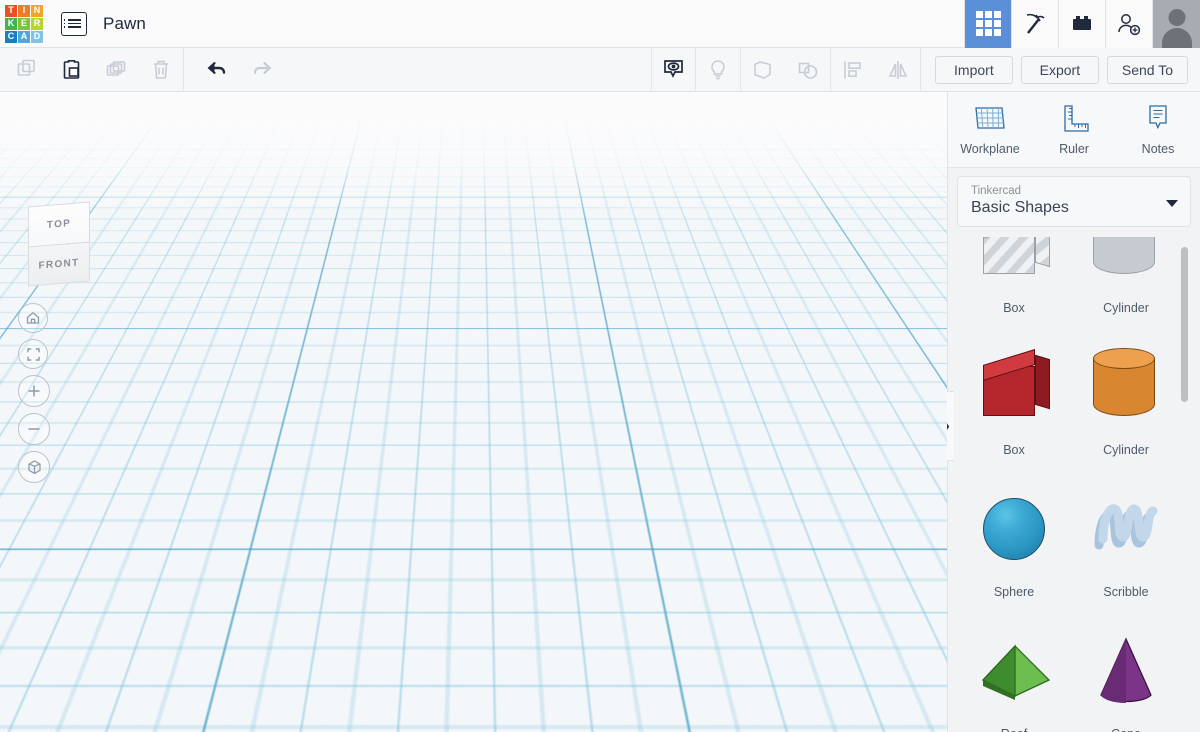  What do you see at coordinates (24, 10) in the screenshot?
I see `logo-tile-i: I` at bounding box center [24, 10].